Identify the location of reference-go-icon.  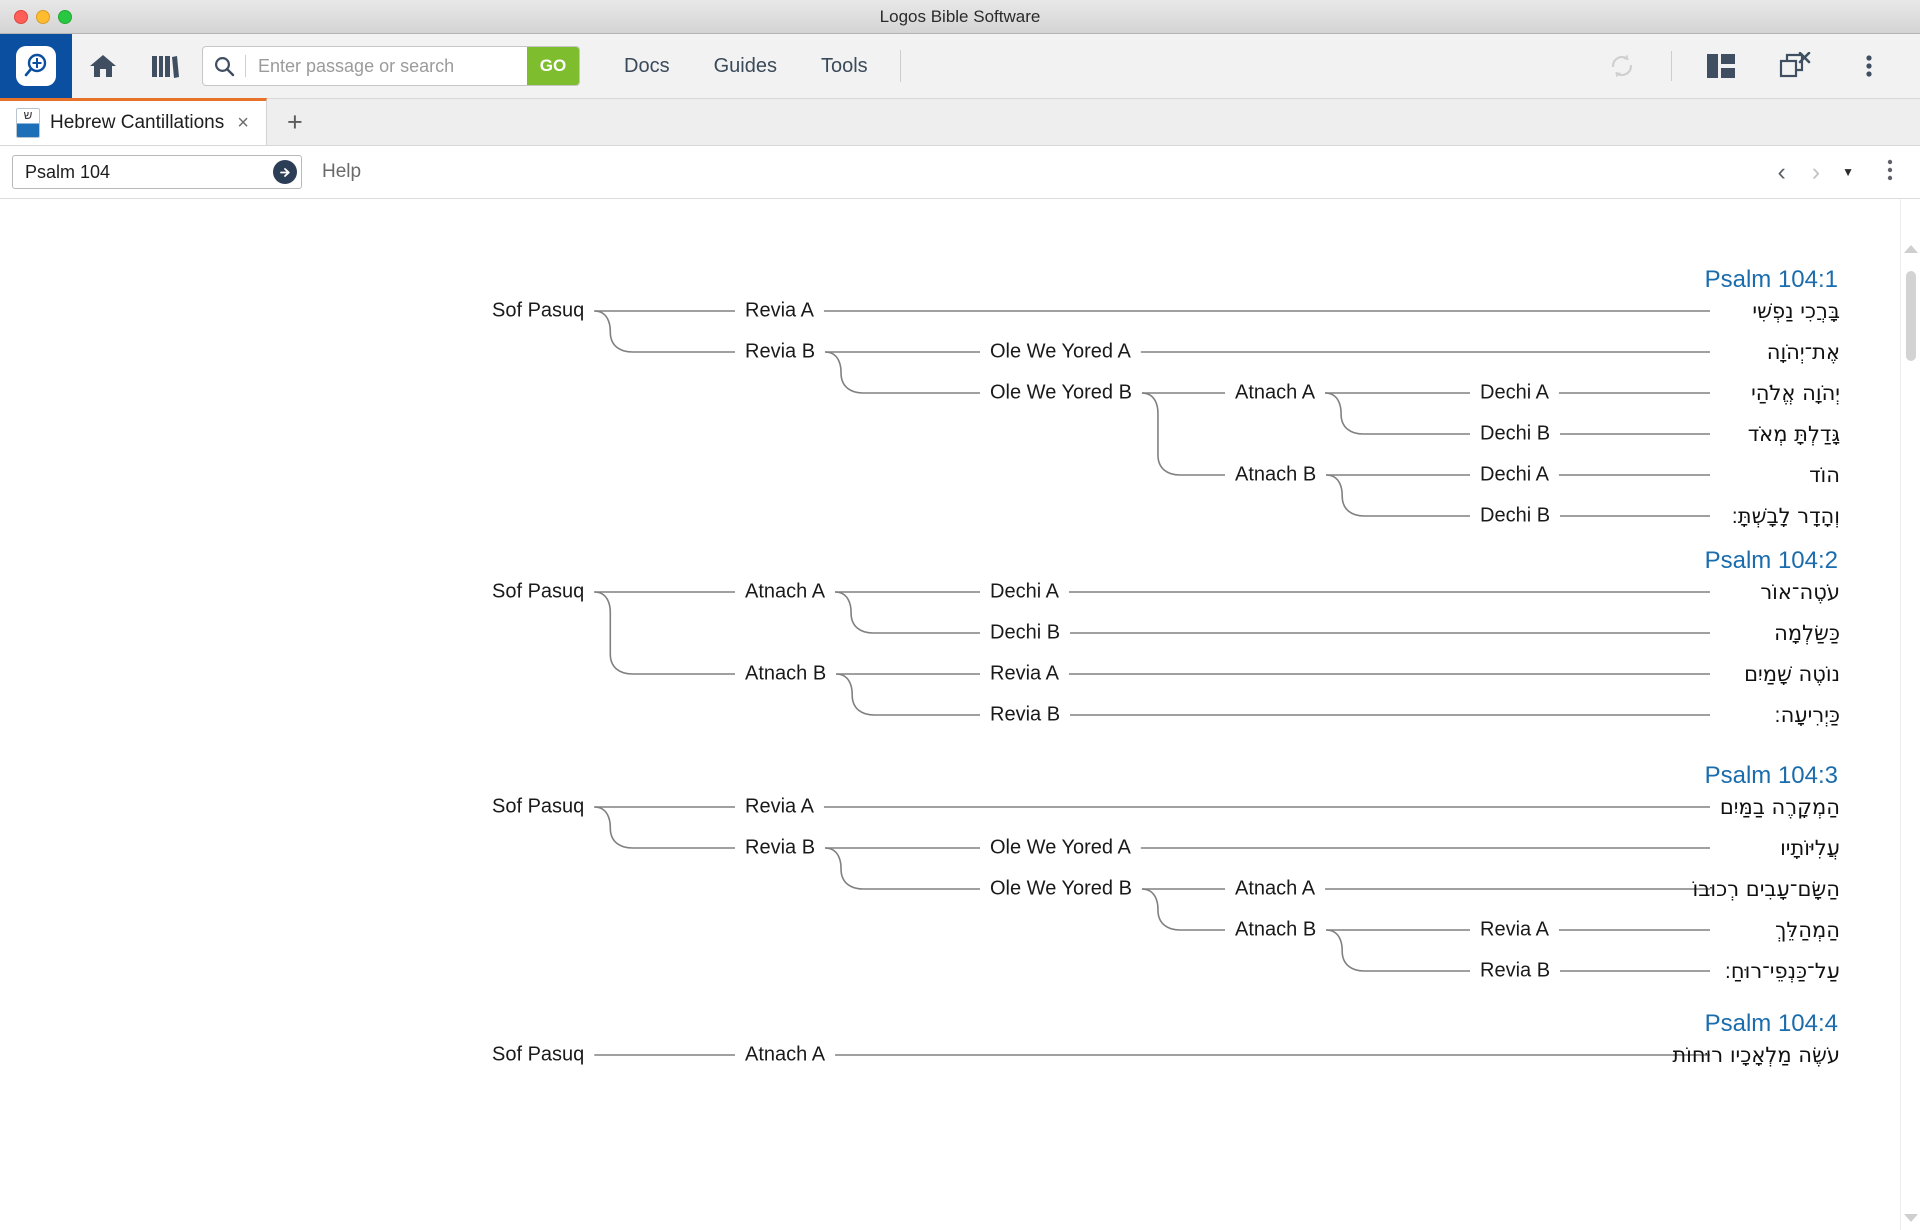
(285, 172).